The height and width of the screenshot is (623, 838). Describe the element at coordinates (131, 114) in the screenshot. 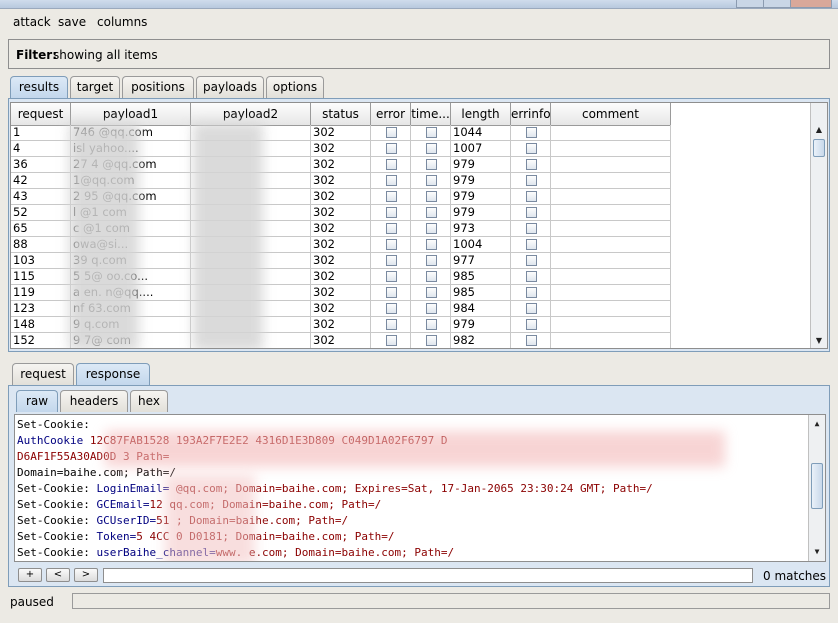

I see `col-payload1: payload1` at that location.